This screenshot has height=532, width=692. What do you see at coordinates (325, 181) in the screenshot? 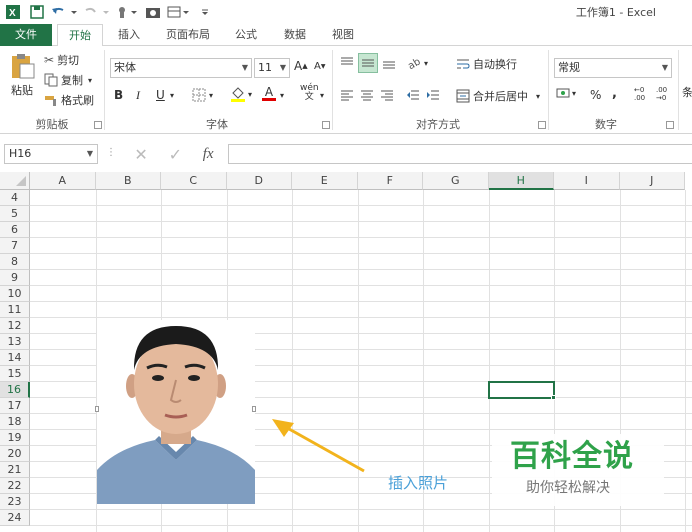
I see `column-header: E` at bounding box center [325, 181].